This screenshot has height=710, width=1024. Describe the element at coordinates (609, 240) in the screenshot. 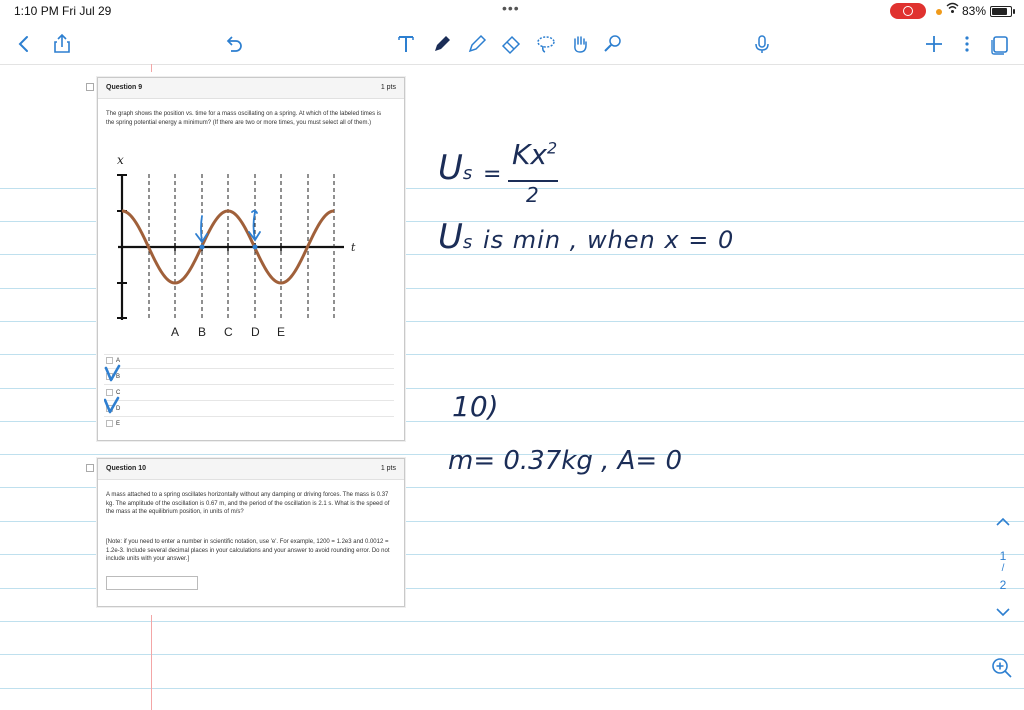

I see `line2-text: is min , when x = 0` at that location.